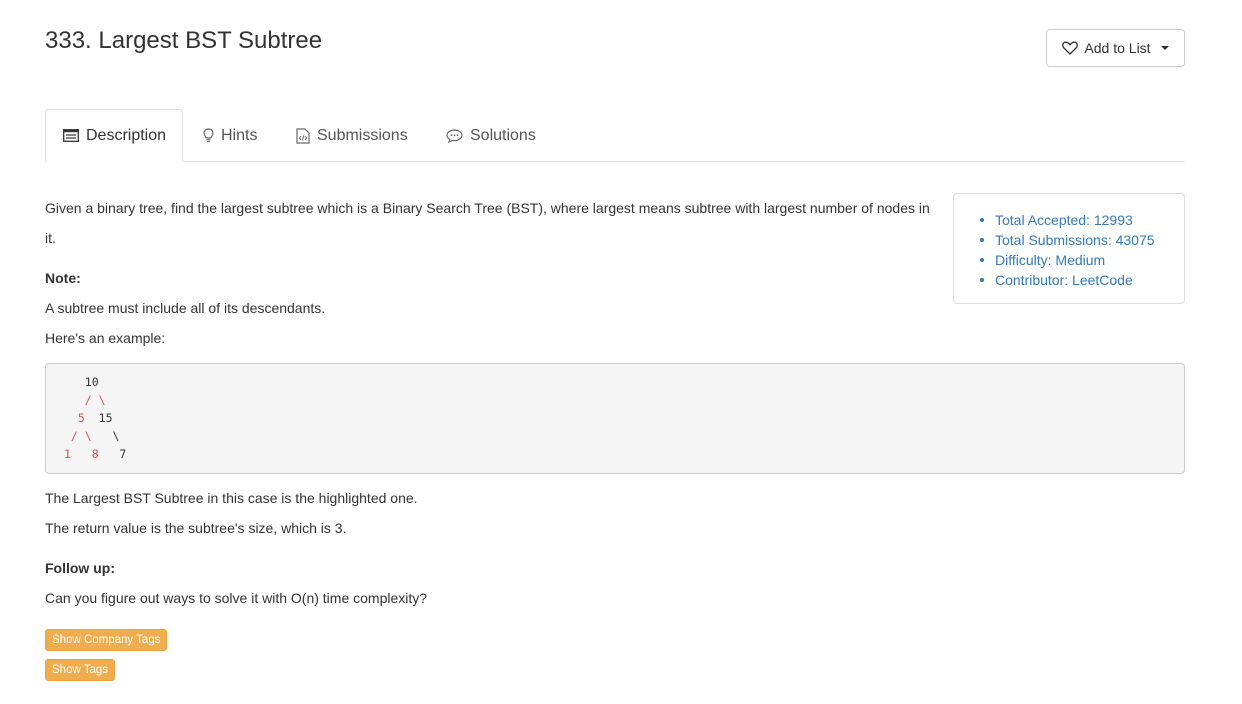  What do you see at coordinates (624, 436) in the screenshot?
I see `tree-line: / \ \` at bounding box center [624, 436].